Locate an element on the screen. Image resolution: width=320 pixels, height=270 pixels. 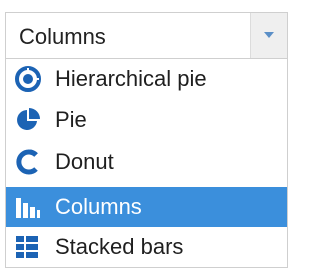
option-stacked-bars: Stacked bars is located at coordinates (146, 247).